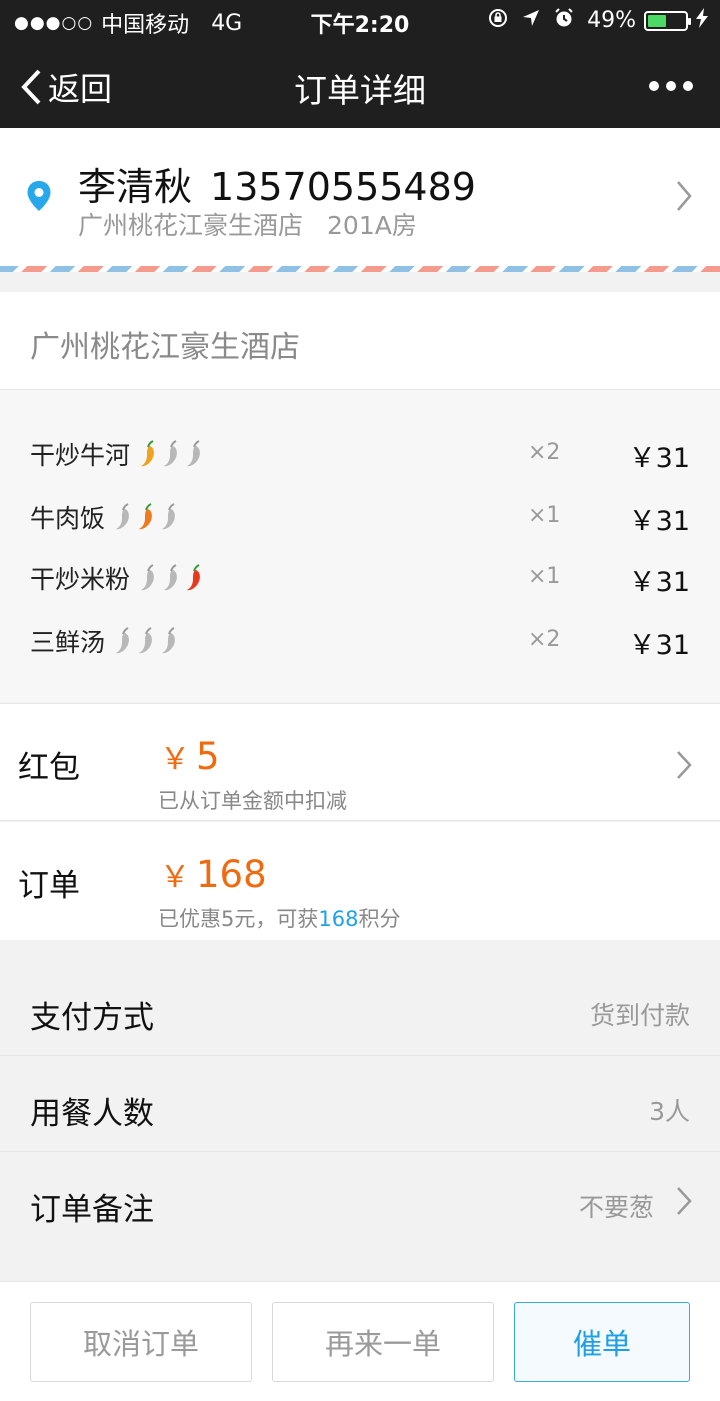 The image size is (720, 1401). What do you see at coordinates (360, 1008) in the screenshot?
I see `payment-method-row: 支付方式 货到付款` at bounding box center [360, 1008].